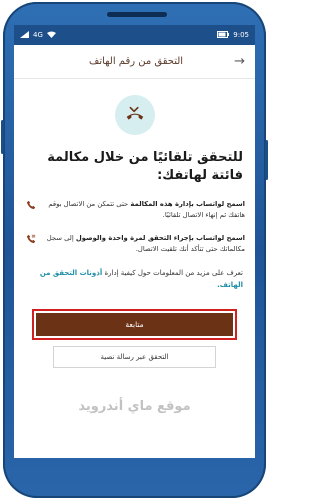 The image size is (320, 500). What do you see at coordinates (31, 240) in the screenshot?
I see `call-log-icon` at bounding box center [31, 240].